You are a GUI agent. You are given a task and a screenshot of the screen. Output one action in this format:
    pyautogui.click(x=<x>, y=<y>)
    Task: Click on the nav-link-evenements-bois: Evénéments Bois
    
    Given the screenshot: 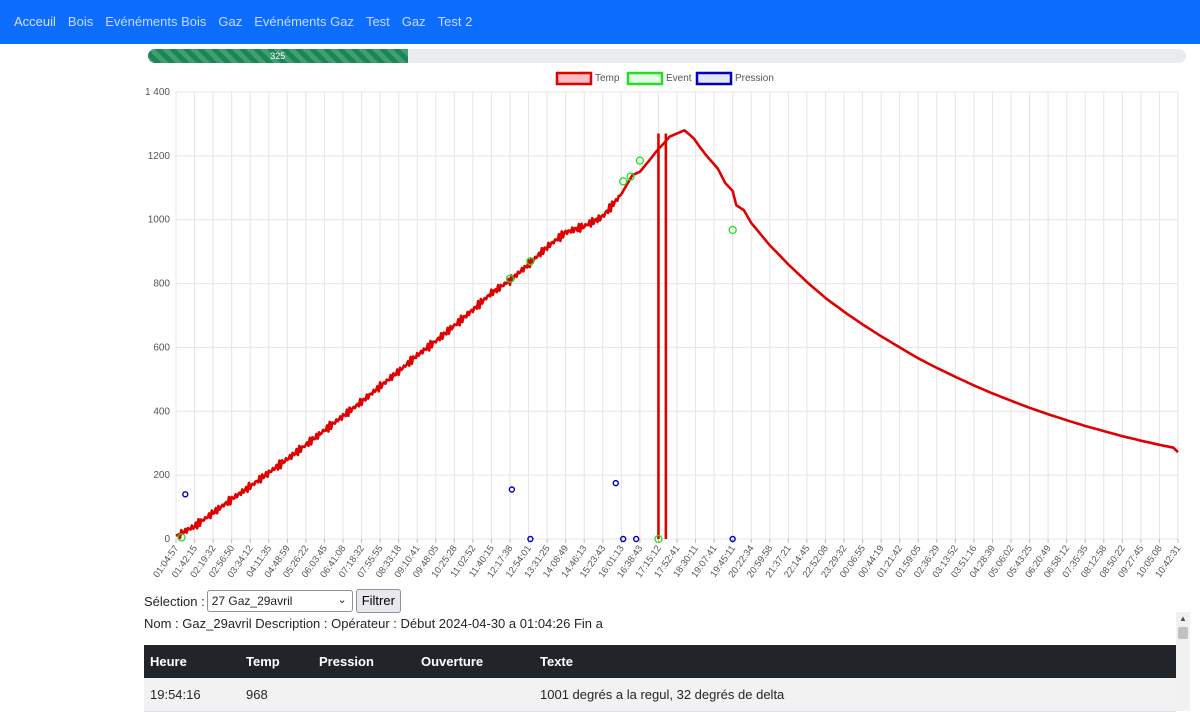 What is the action you would take?
    pyautogui.click(x=155, y=22)
    